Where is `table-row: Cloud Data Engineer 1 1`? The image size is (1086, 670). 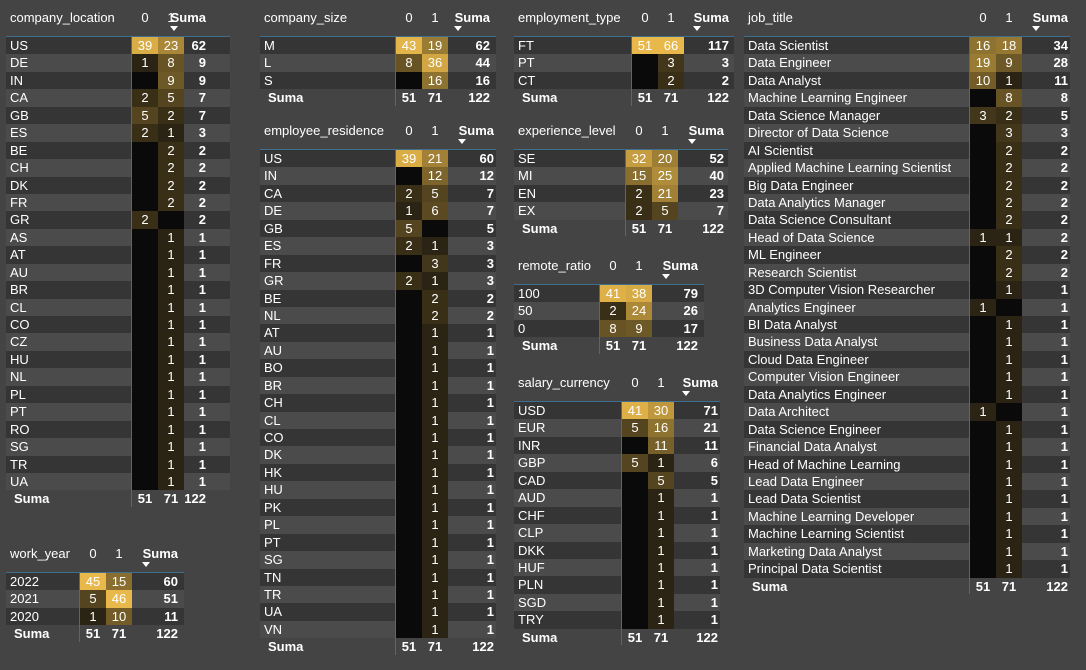 table-row: Cloud Data Engineer 1 1 is located at coordinates (907, 359).